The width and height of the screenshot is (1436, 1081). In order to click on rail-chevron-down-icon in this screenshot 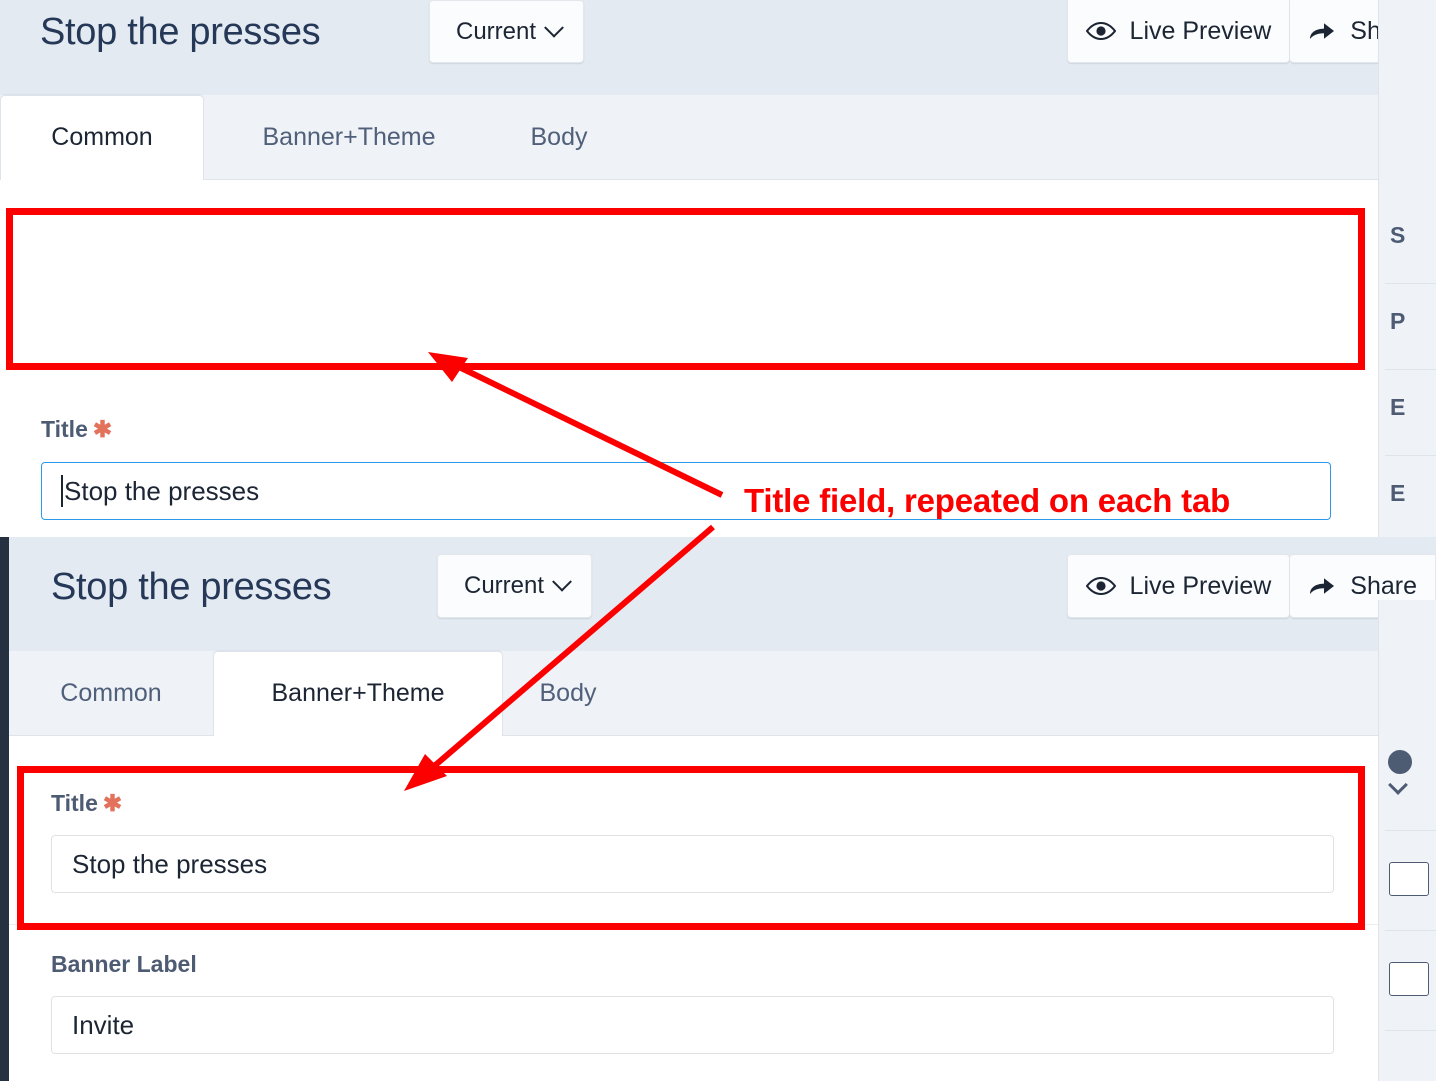, I will do `click(1398, 785)`.